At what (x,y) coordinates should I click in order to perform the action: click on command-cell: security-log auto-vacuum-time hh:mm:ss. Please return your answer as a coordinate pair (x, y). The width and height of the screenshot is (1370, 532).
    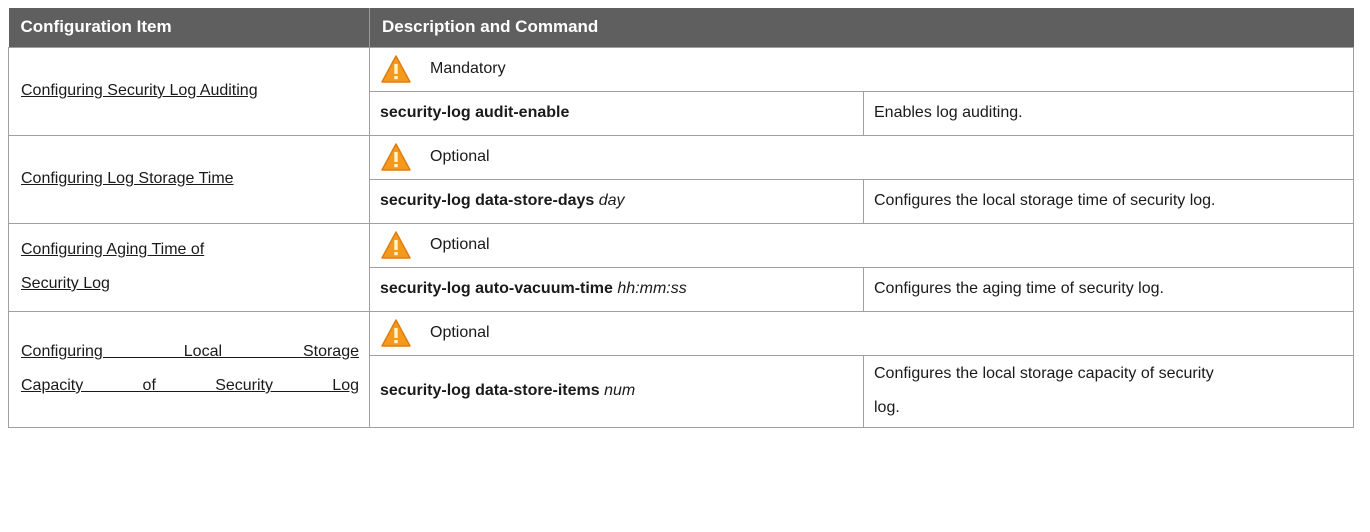
    Looking at the image, I should click on (616, 289).